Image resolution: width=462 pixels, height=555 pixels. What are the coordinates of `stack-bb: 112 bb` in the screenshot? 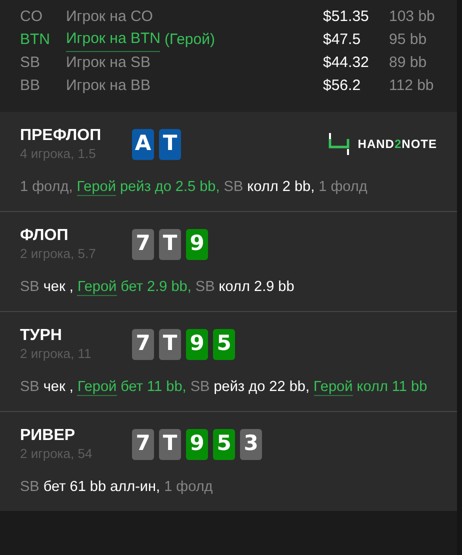 It's located at (411, 86).